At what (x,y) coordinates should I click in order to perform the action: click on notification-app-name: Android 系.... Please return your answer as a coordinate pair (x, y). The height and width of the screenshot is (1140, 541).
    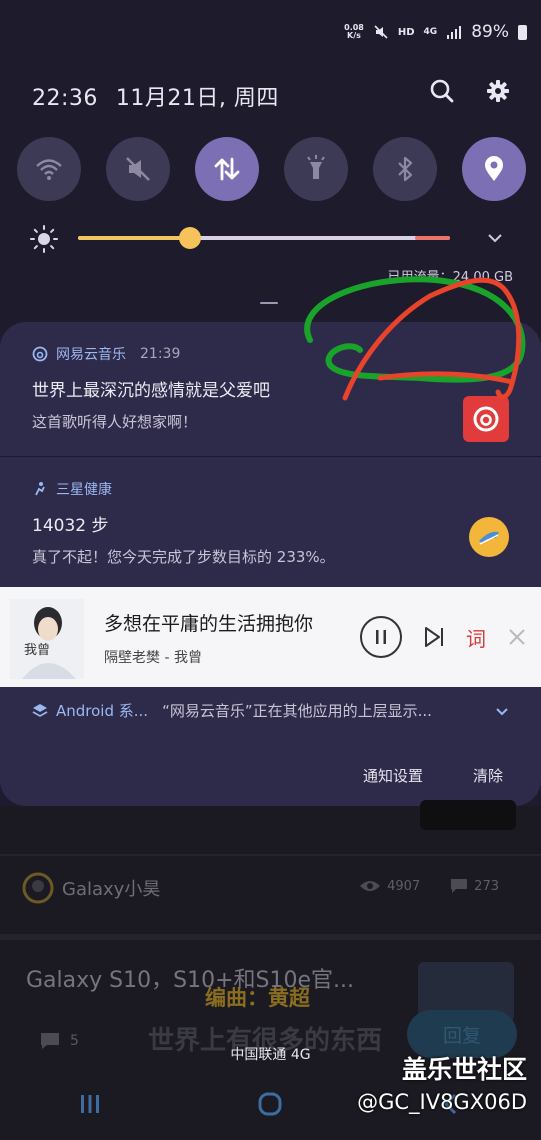
    Looking at the image, I should click on (102, 711).